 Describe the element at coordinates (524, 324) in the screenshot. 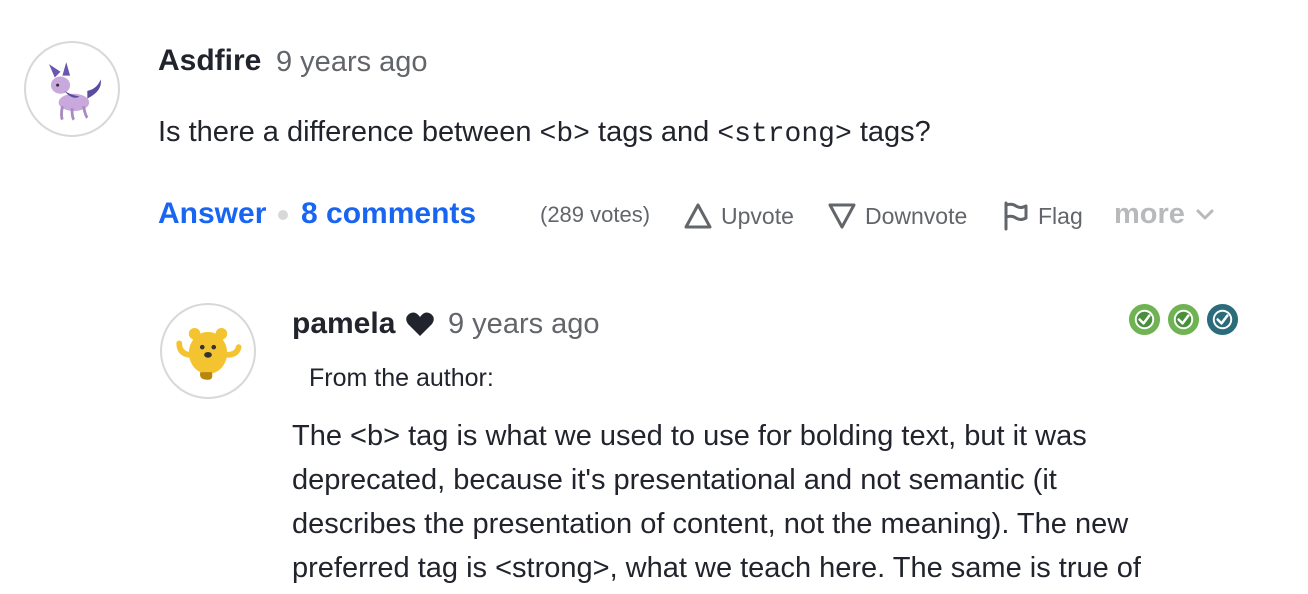

I see `answer-timestamp: 9 years ago` at that location.